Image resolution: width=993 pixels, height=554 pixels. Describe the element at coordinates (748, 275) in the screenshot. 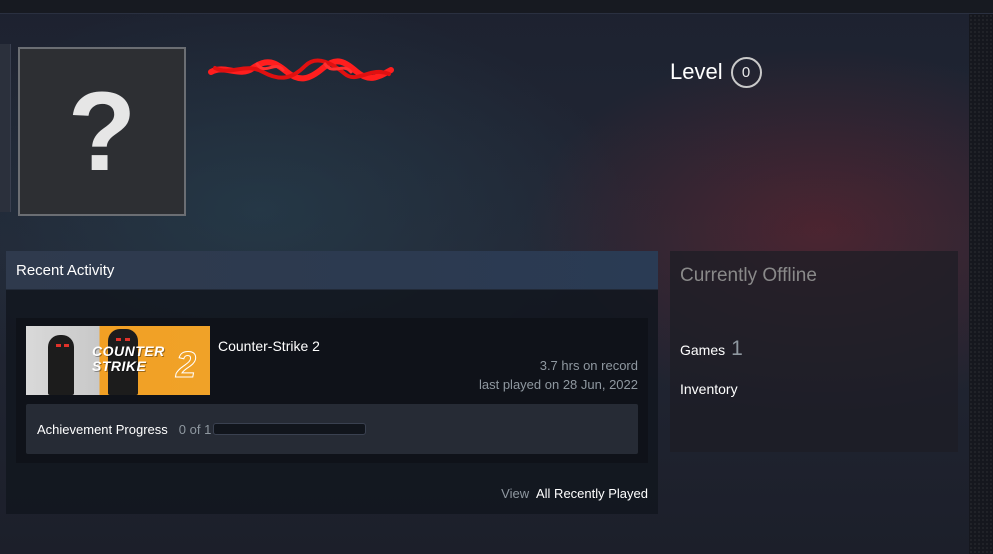

I see `online-status: Currently Offline` at that location.